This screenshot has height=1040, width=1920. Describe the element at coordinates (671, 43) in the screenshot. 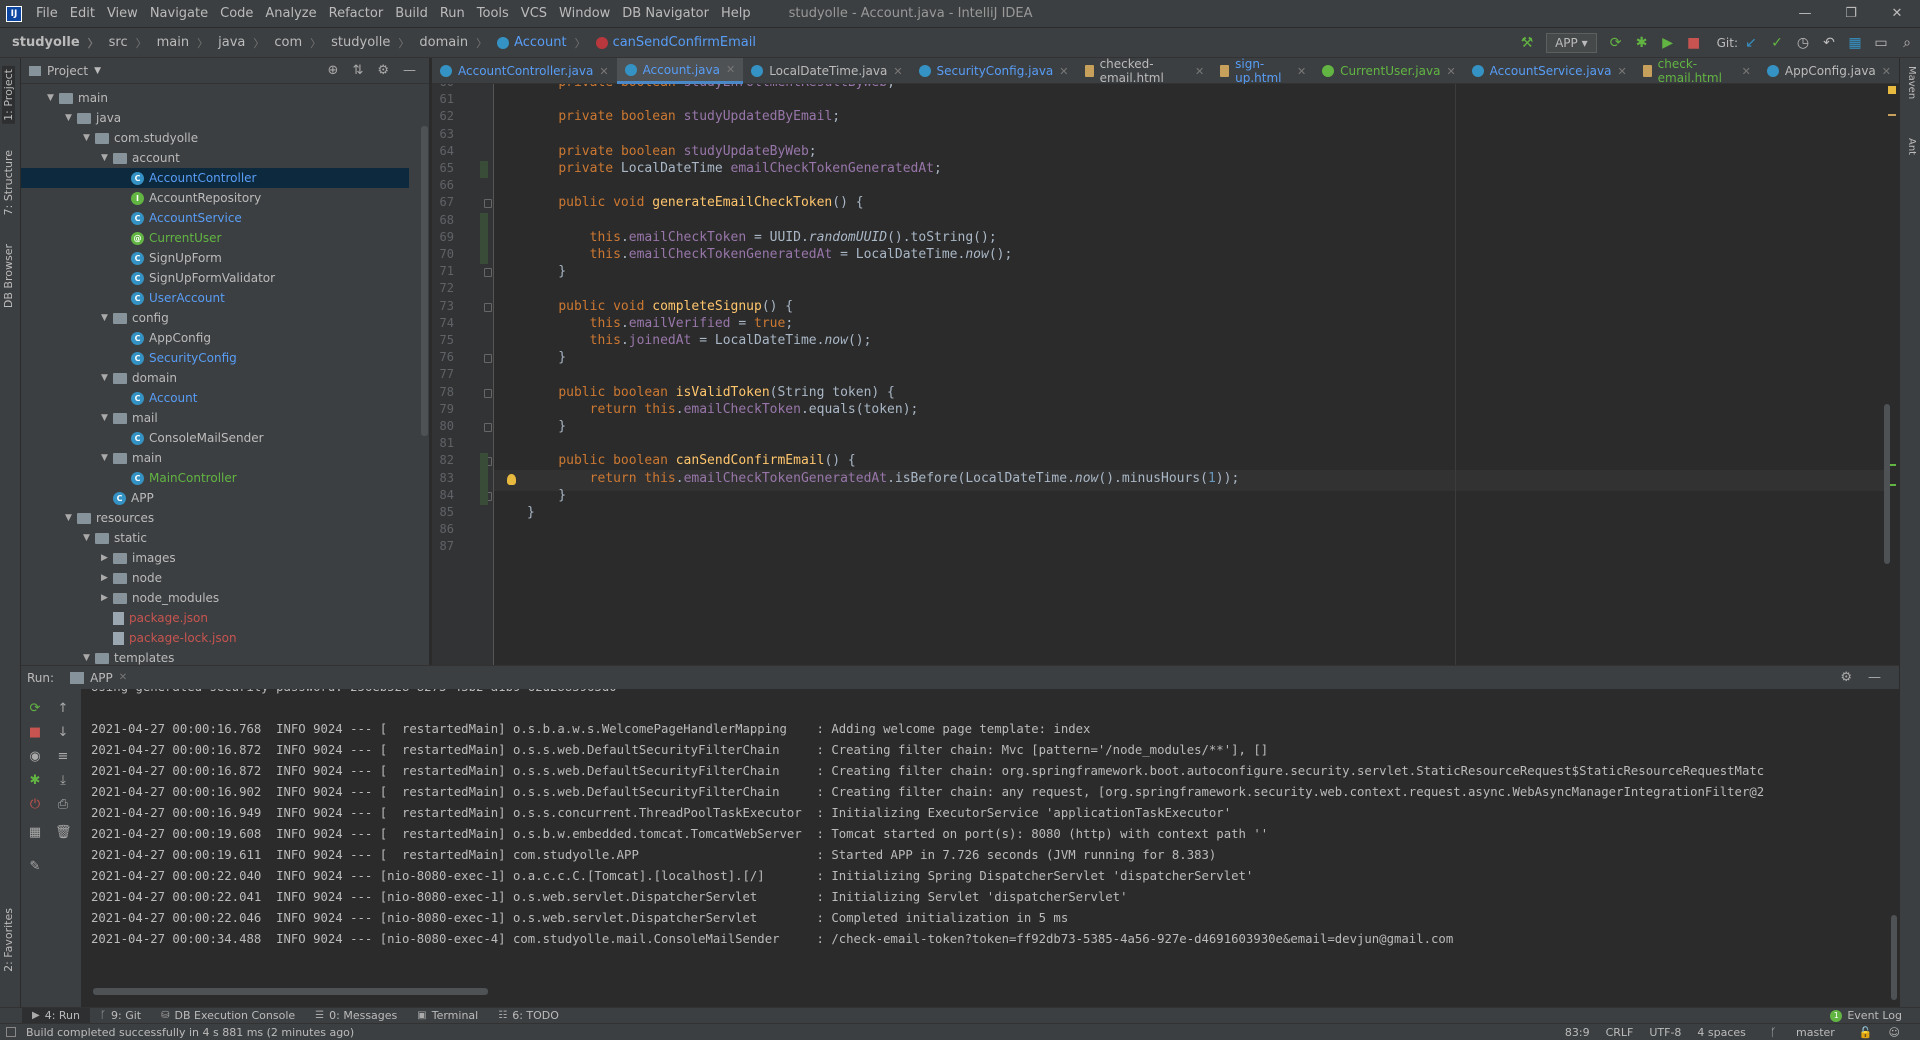

I see `breadcrumb-item: canSendConfirmEmail` at that location.